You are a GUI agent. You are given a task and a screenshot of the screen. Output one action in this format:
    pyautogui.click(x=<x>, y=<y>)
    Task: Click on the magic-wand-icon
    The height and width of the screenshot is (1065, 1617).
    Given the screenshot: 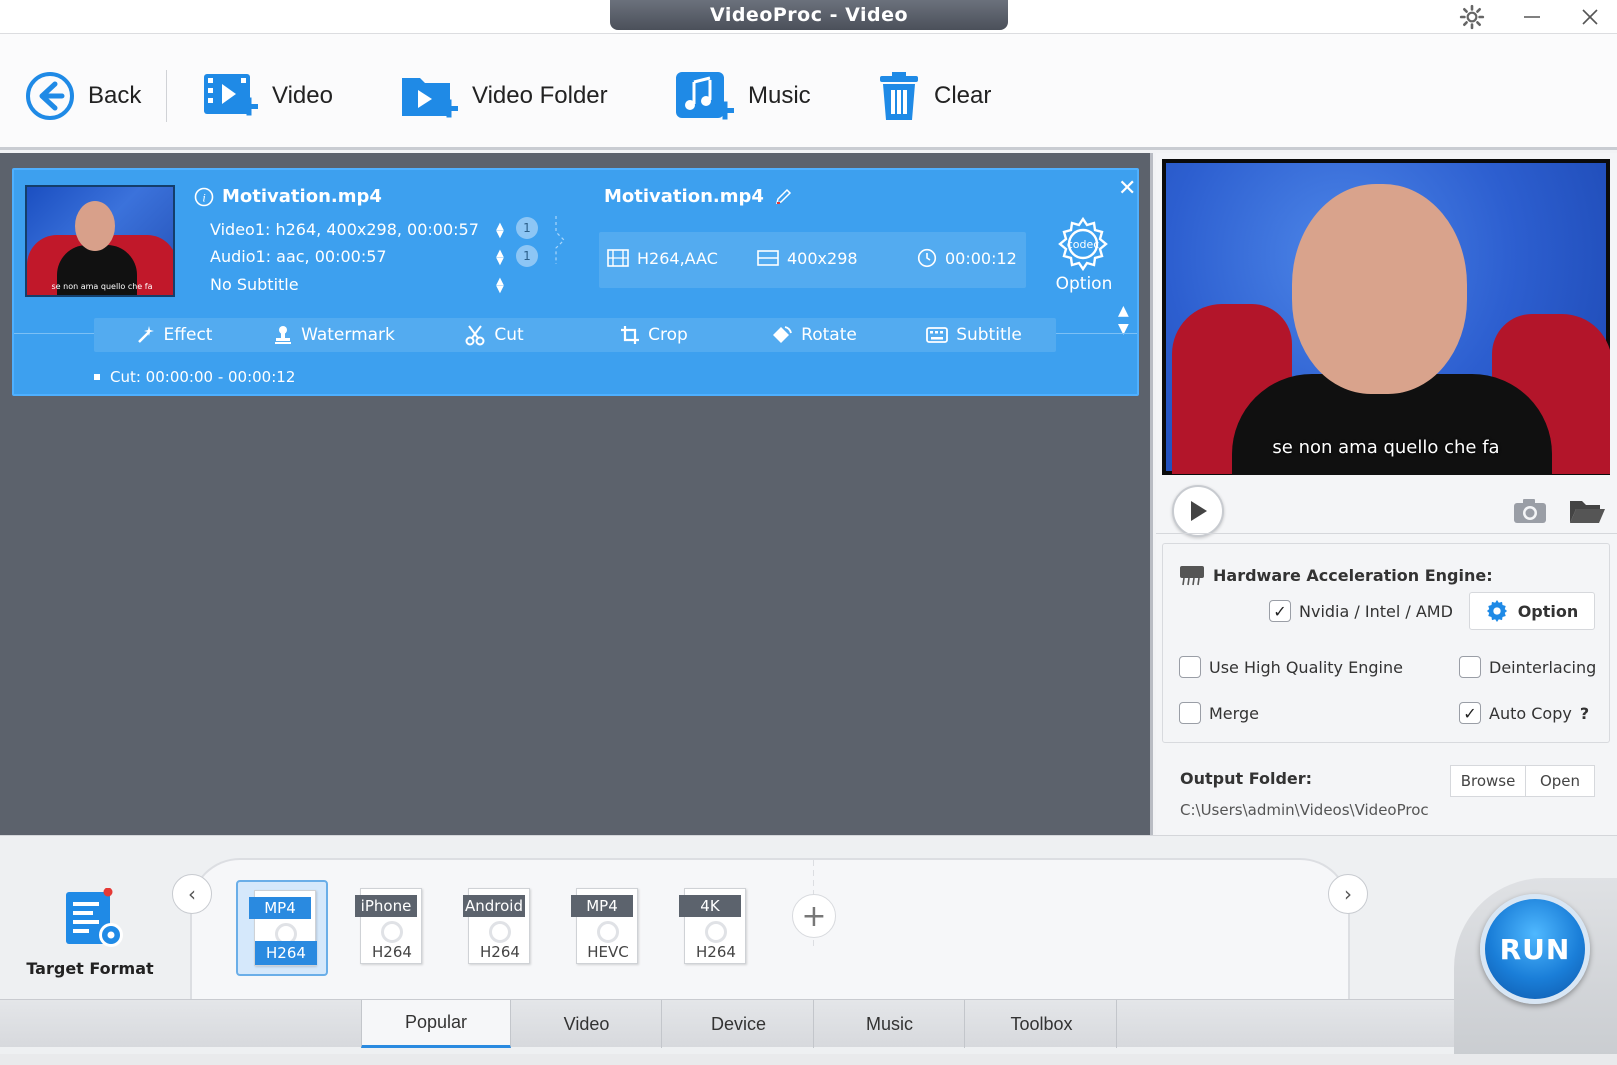 What is the action you would take?
    pyautogui.click(x=145, y=334)
    